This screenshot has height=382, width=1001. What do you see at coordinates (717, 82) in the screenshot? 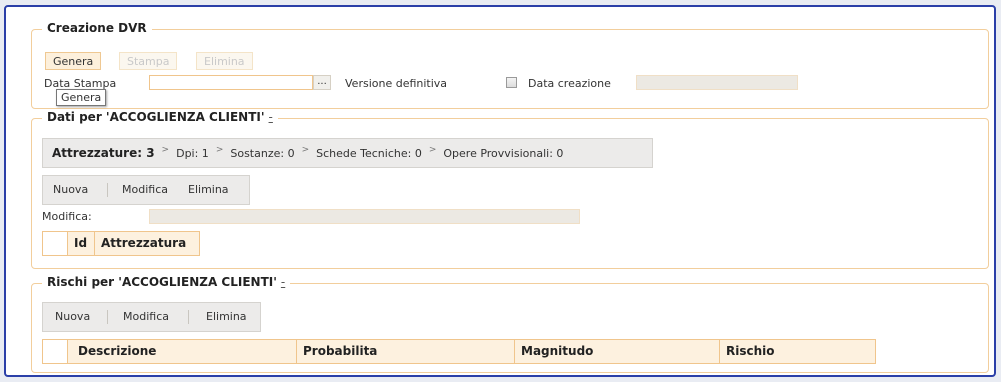
I see `data-creazione-input` at bounding box center [717, 82].